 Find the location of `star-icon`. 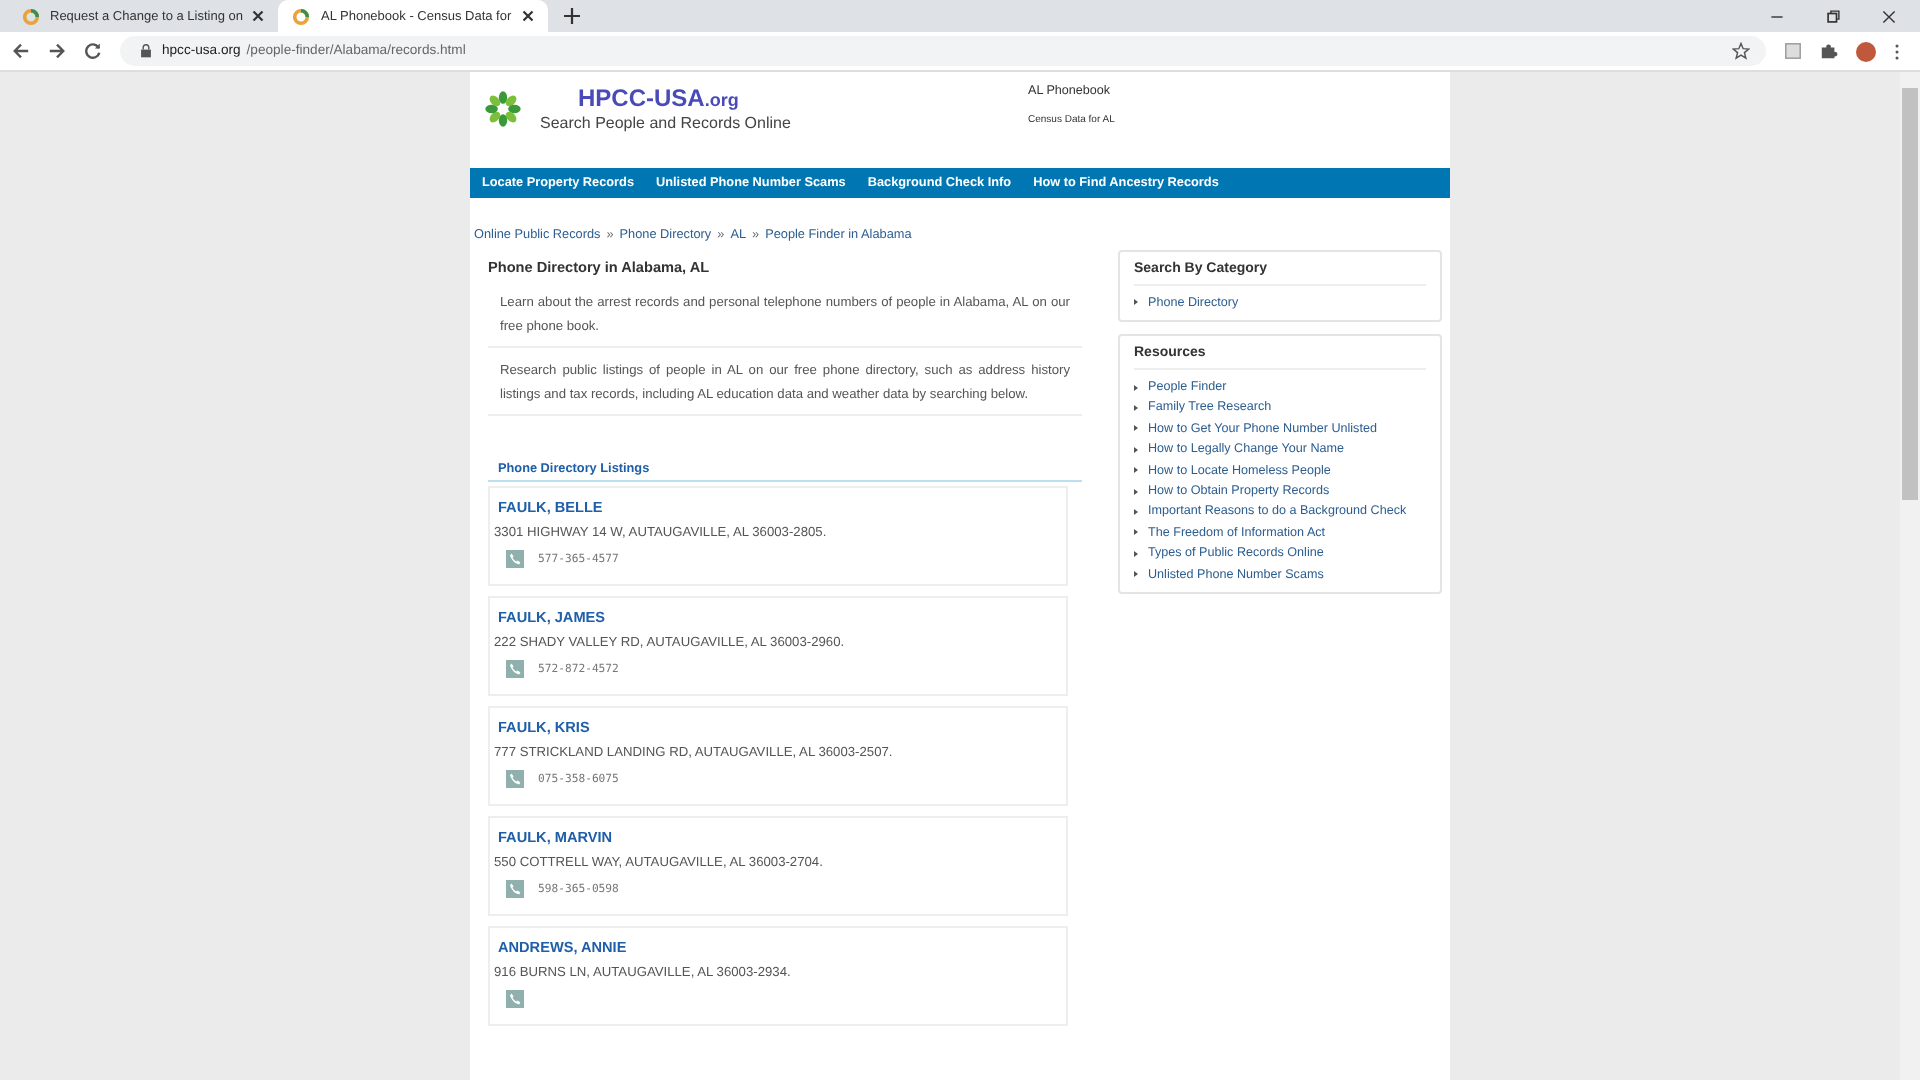

star-icon is located at coordinates (1741, 51).